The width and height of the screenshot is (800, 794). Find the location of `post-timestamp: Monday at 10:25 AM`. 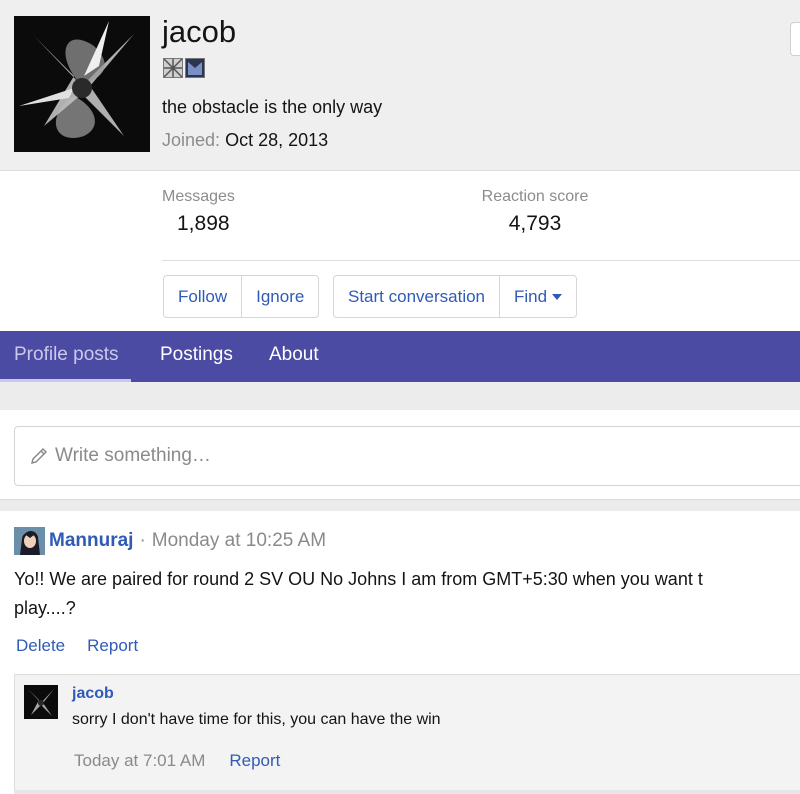

post-timestamp: Monday at 10:25 AM is located at coordinates (239, 541).